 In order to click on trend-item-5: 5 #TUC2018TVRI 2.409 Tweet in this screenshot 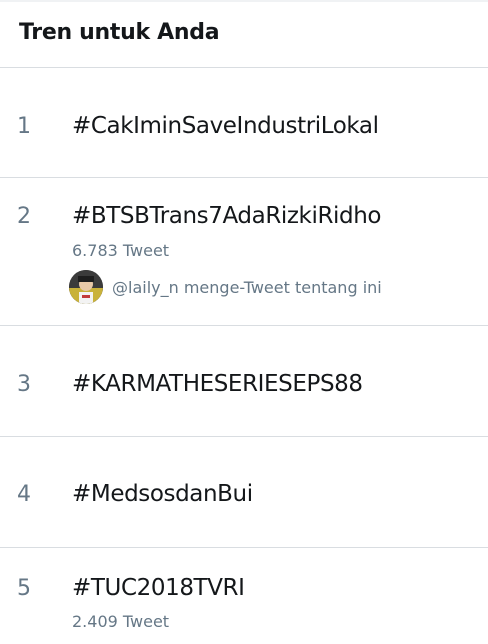, I will do `click(244, 596)`.